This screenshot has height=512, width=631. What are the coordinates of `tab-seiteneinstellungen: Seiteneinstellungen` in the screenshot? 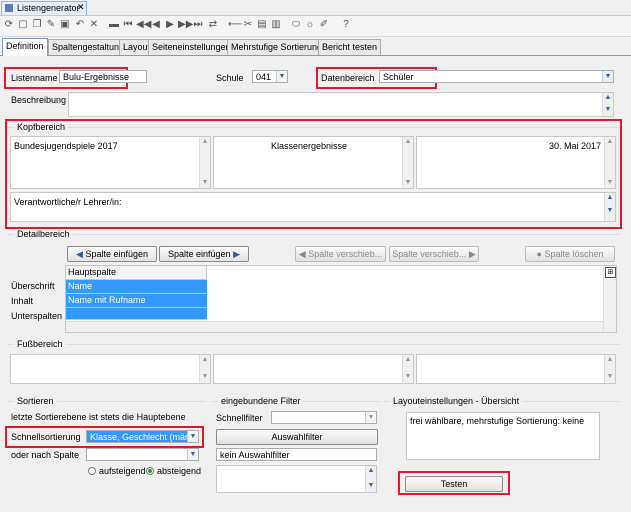 It's located at (191, 47).